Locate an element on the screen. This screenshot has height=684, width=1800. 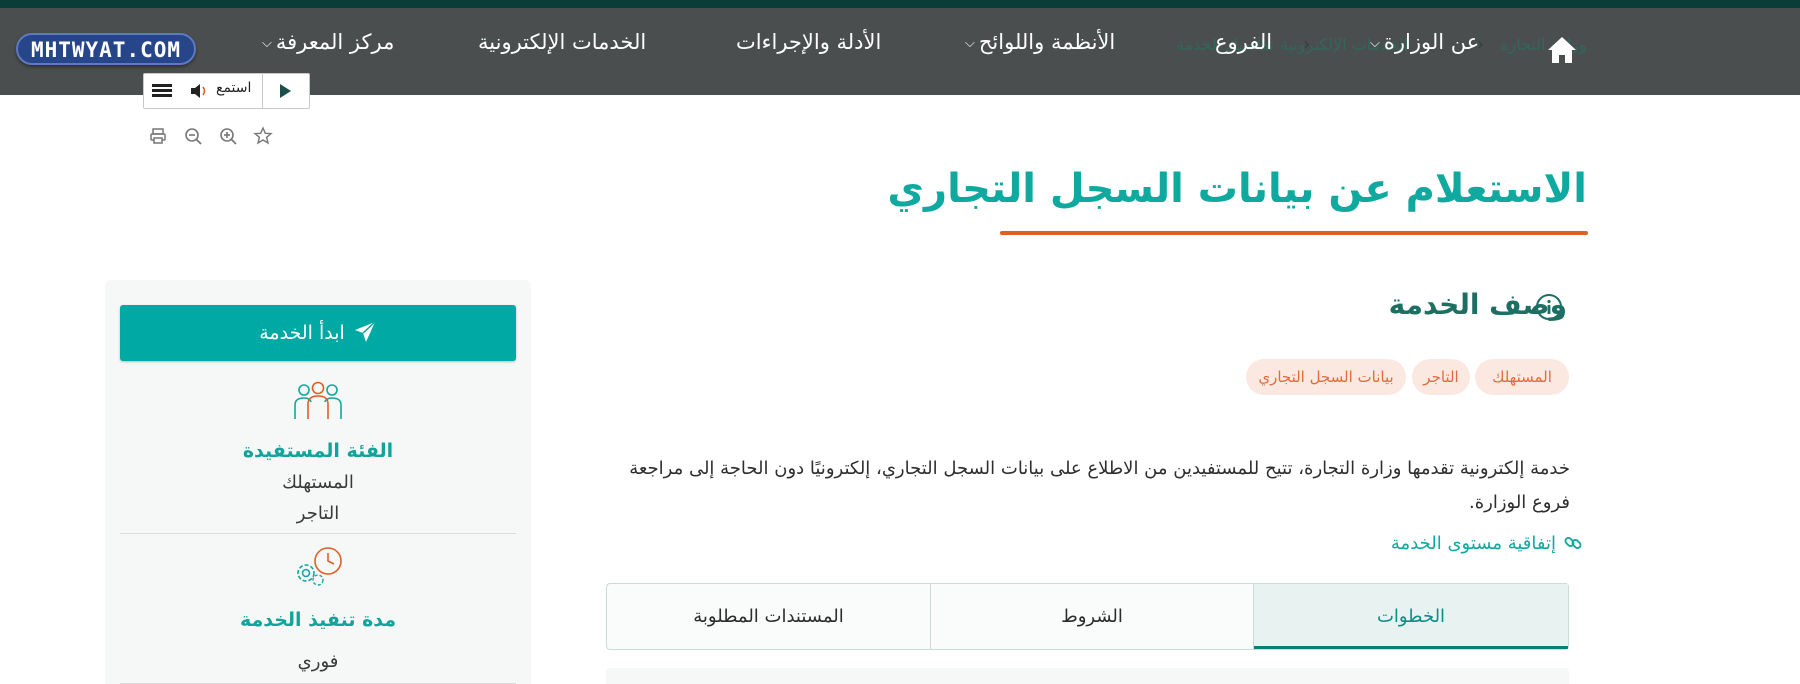
tab-conditions: الشروط is located at coordinates (1092, 616).